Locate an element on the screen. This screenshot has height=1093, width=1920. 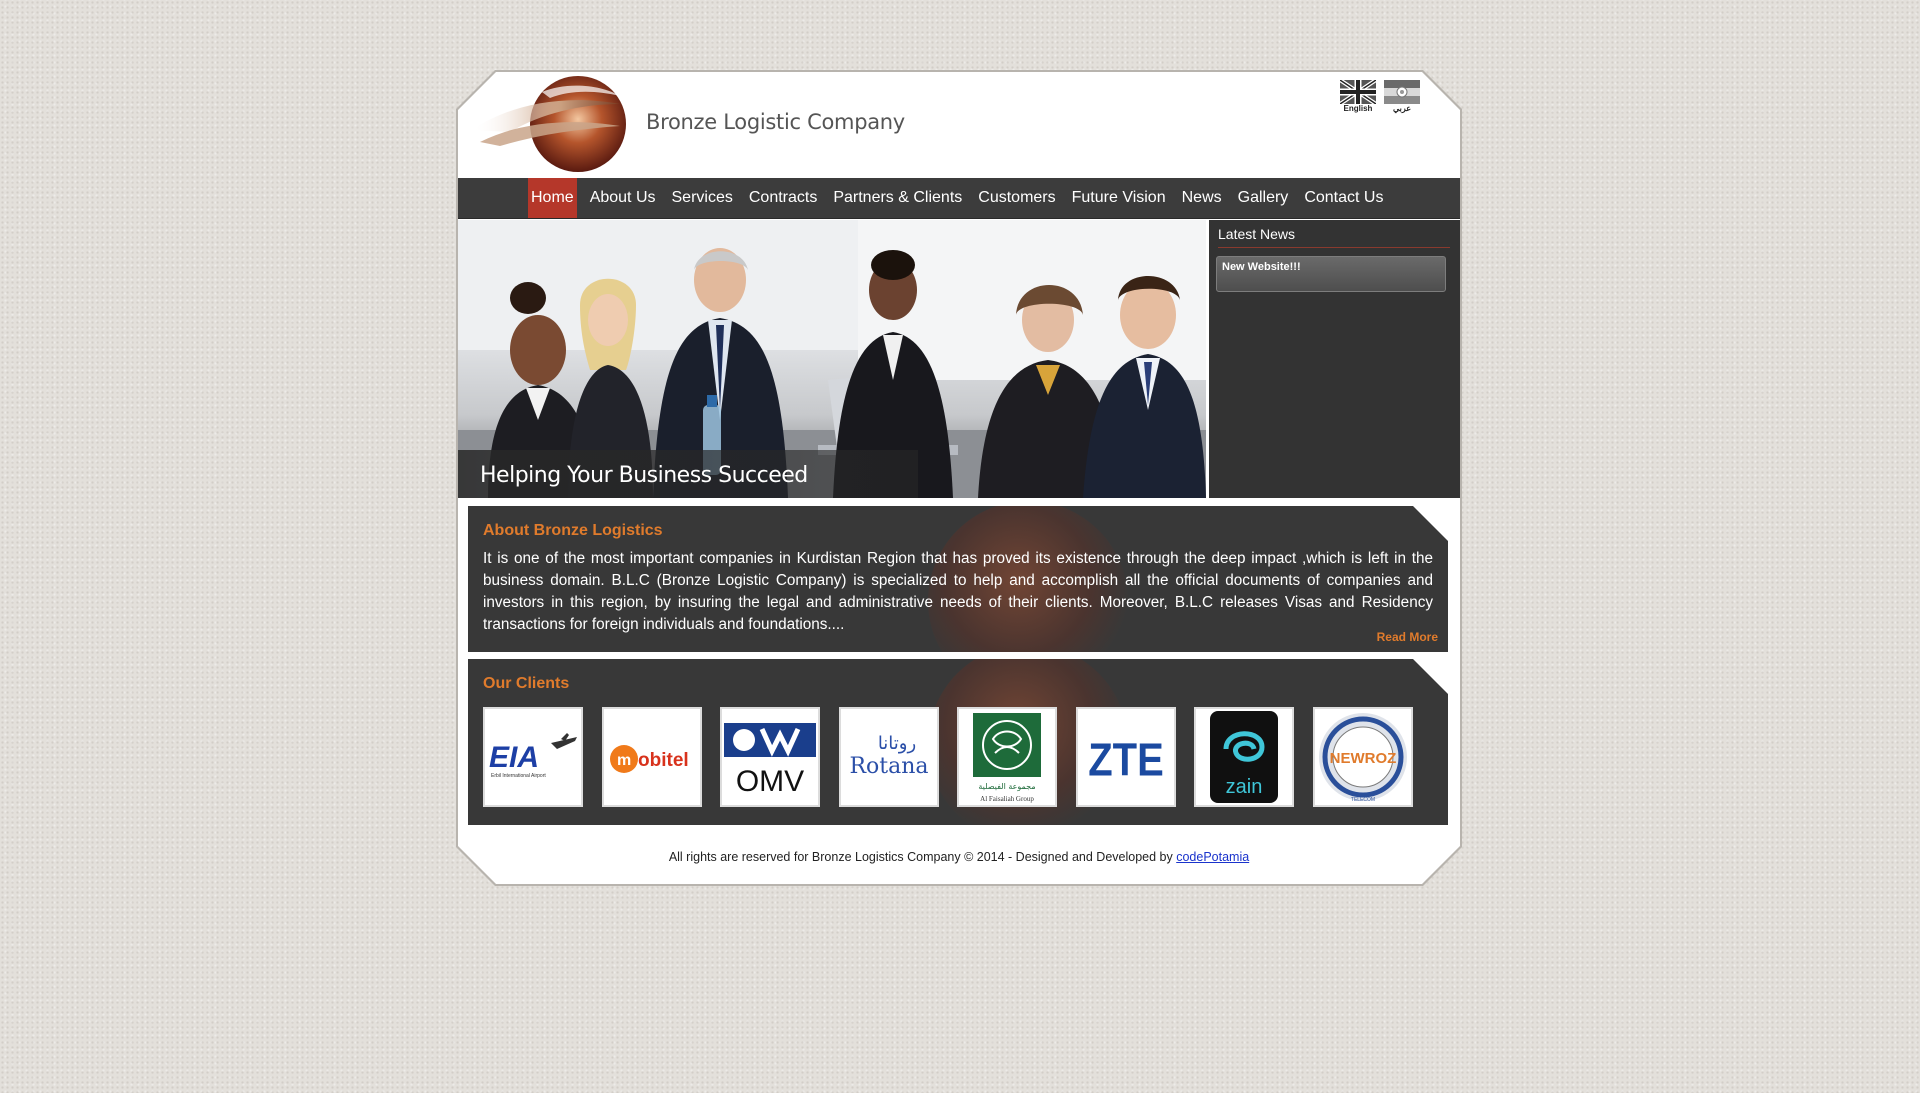
eia-logo-icon: EIA Erbil International Airport is located at coordinates (533, 756).